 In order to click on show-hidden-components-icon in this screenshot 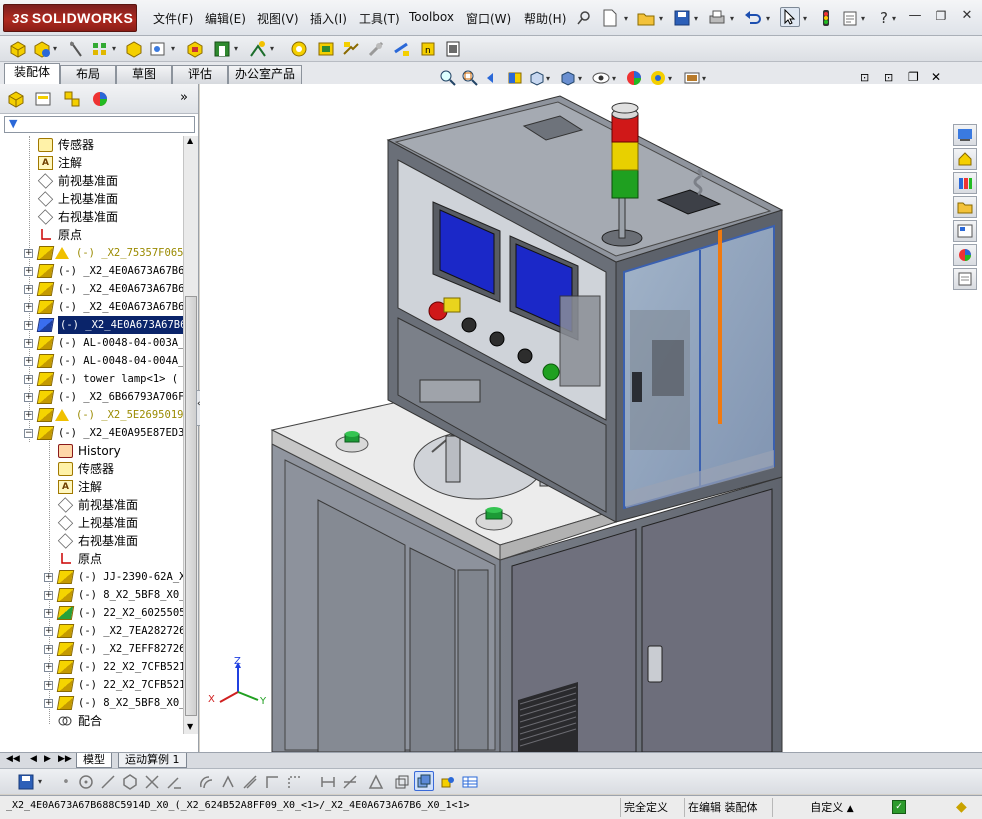, I will do `click(158, 49)`.